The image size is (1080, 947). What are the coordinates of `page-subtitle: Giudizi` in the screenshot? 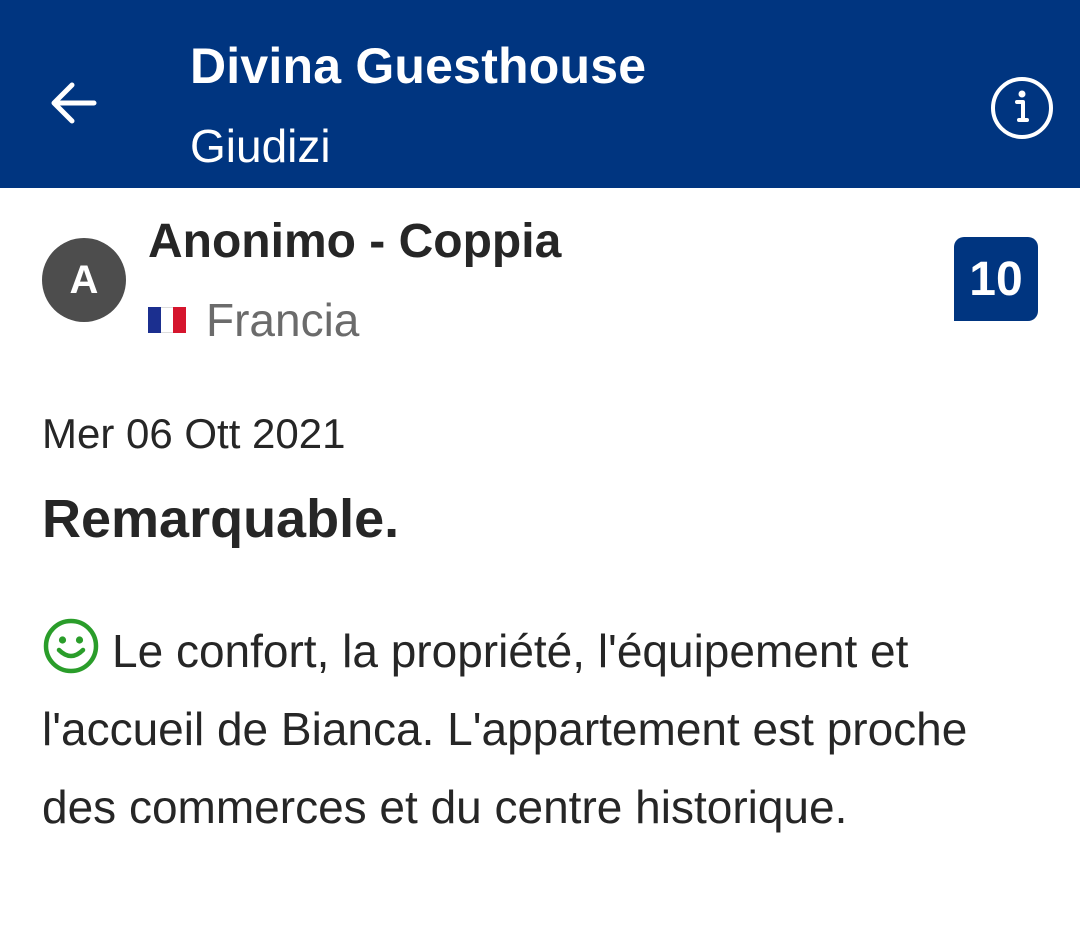 It's located at (260, 146).